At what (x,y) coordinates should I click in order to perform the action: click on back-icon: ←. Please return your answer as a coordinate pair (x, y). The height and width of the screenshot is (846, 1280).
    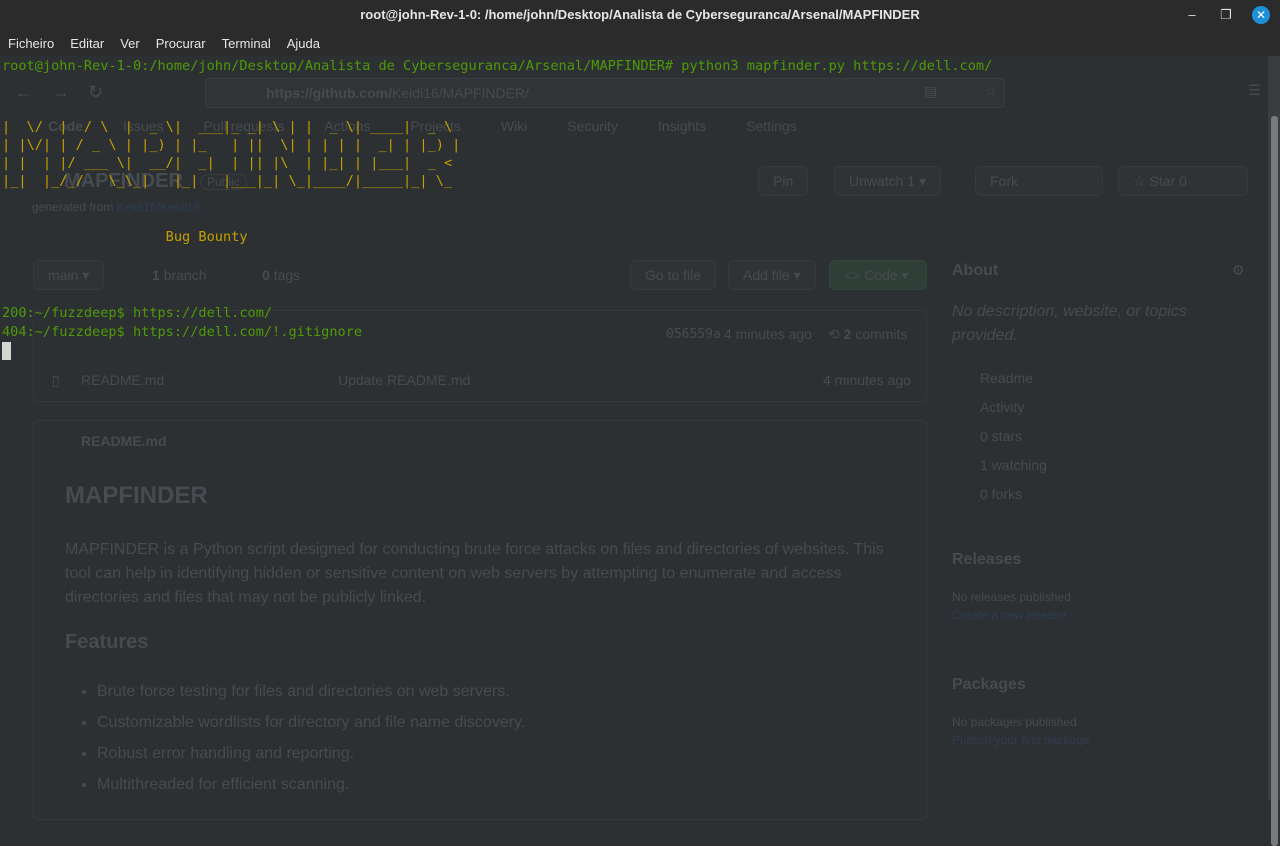
    Looking at the image, I should click on (24, 92).